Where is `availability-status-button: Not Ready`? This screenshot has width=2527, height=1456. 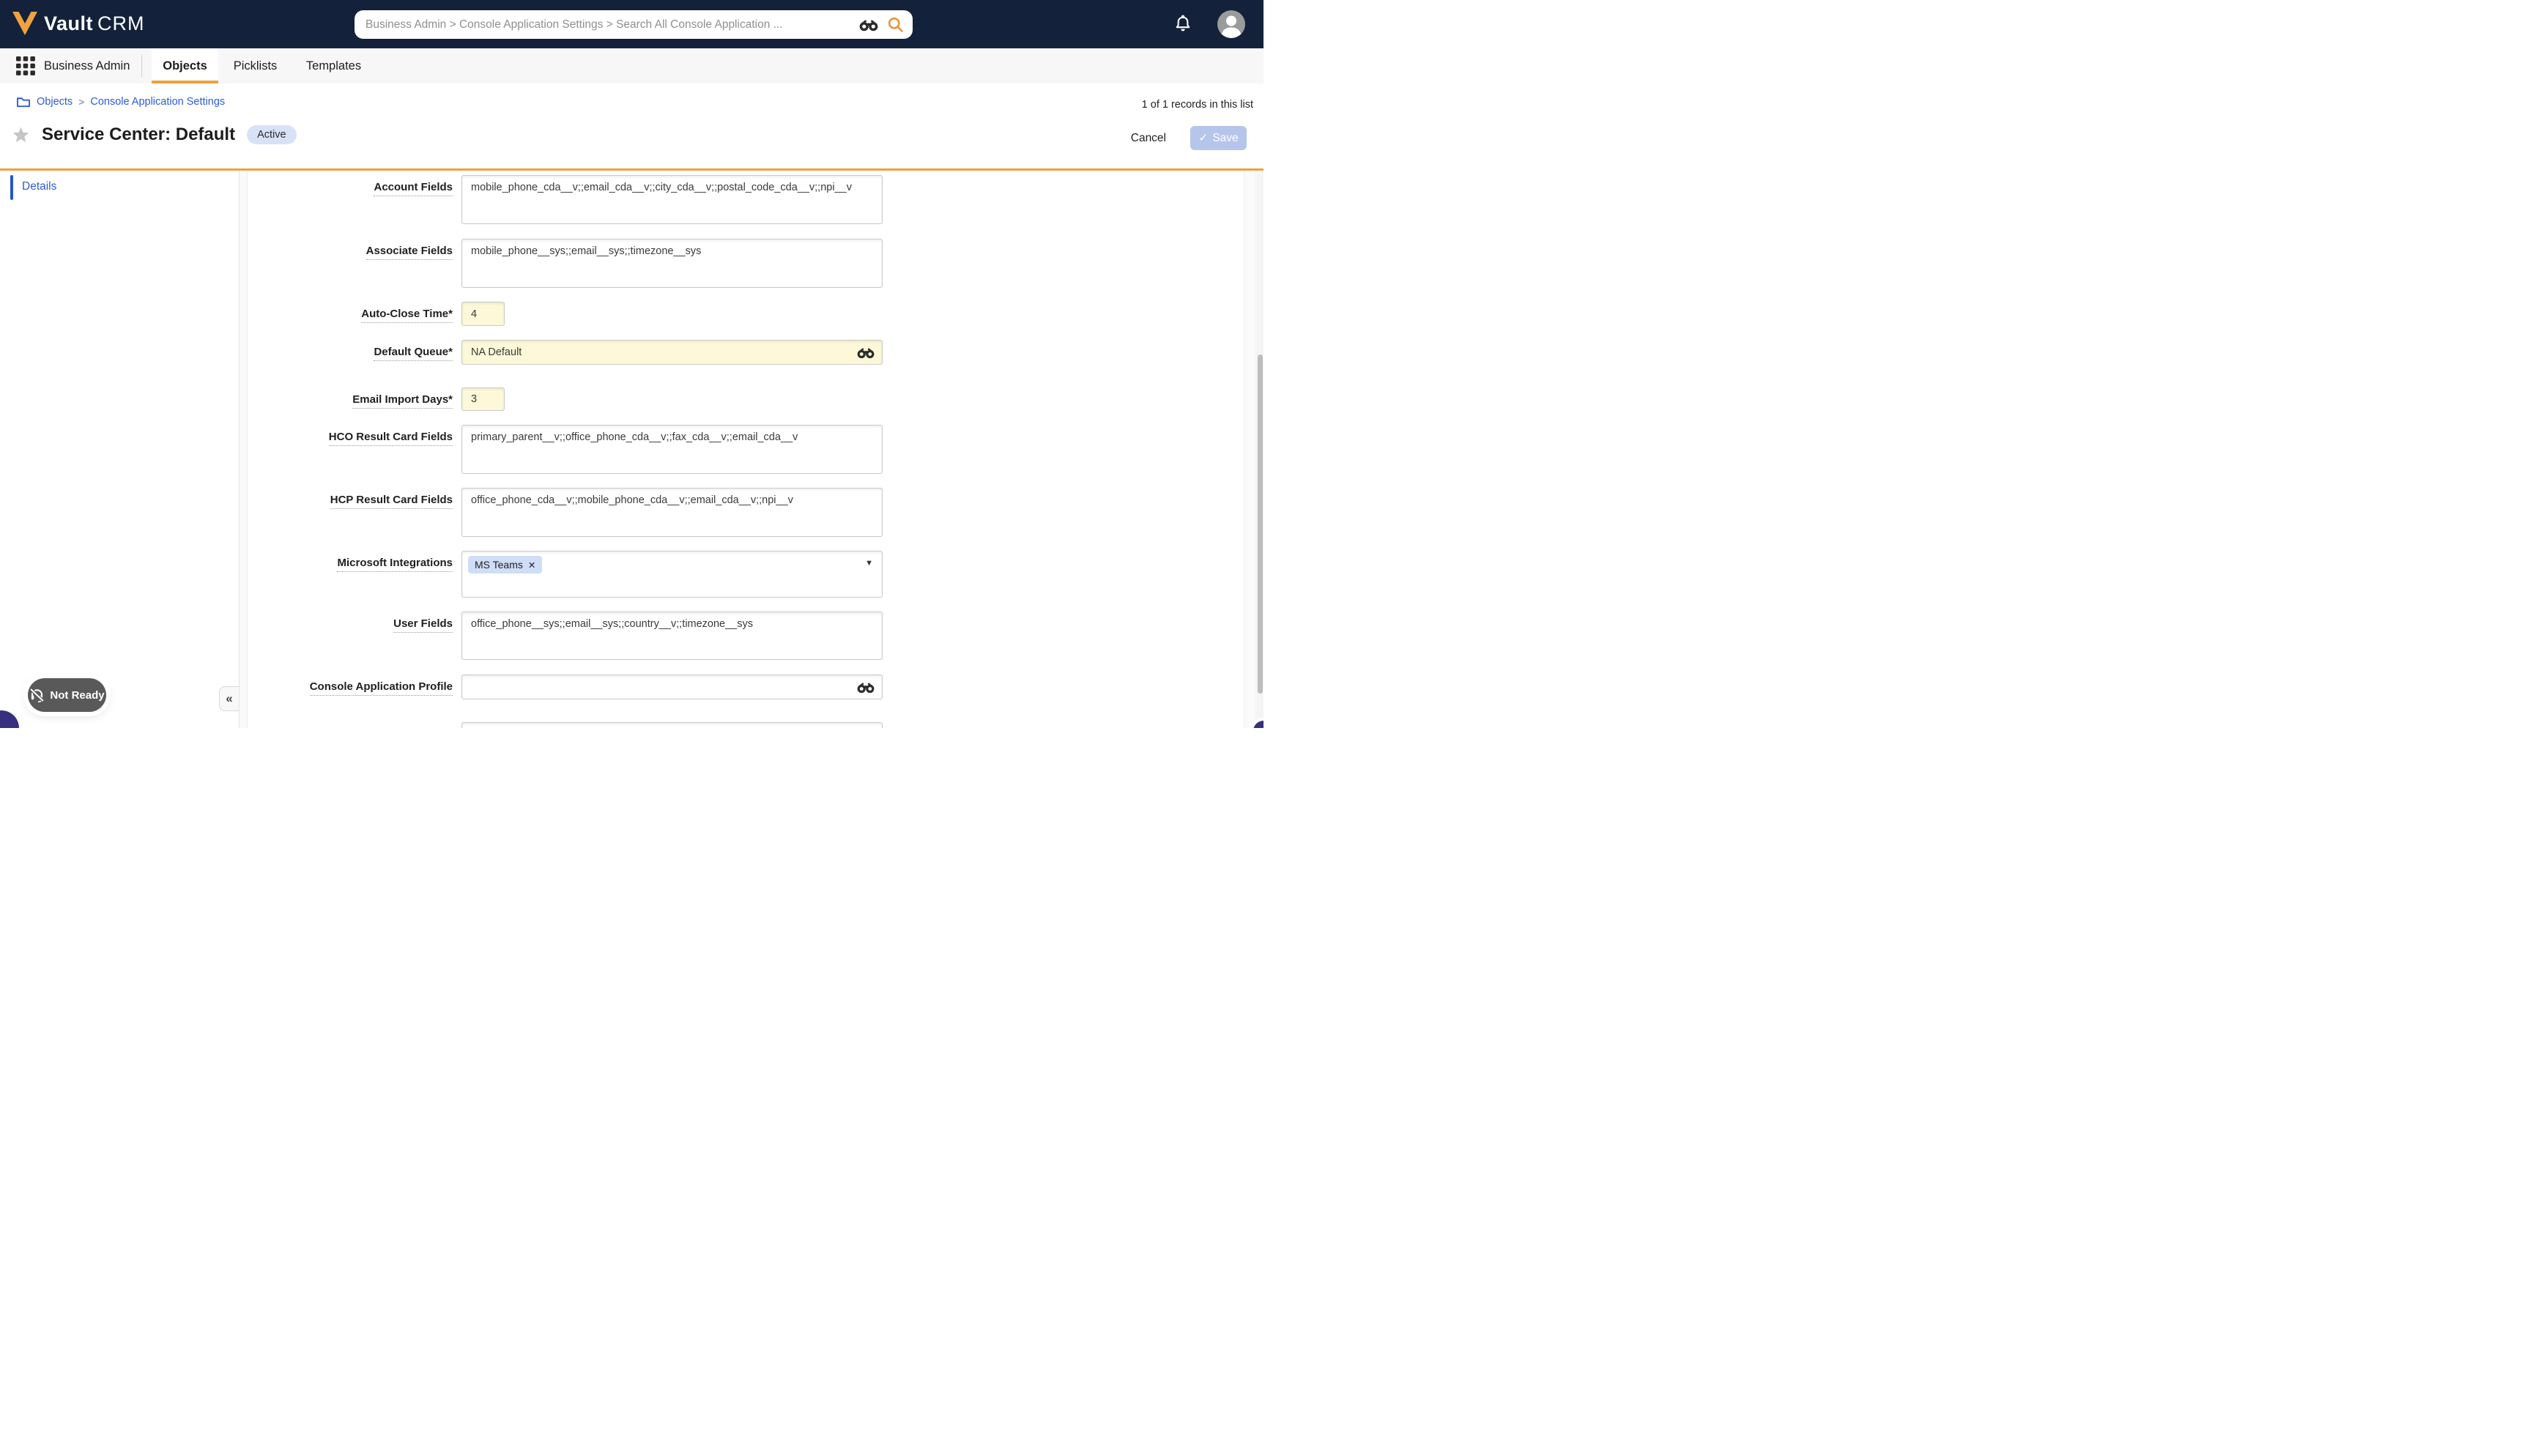
availability-status-button: Not Ready is located at coordinates (67, 695).